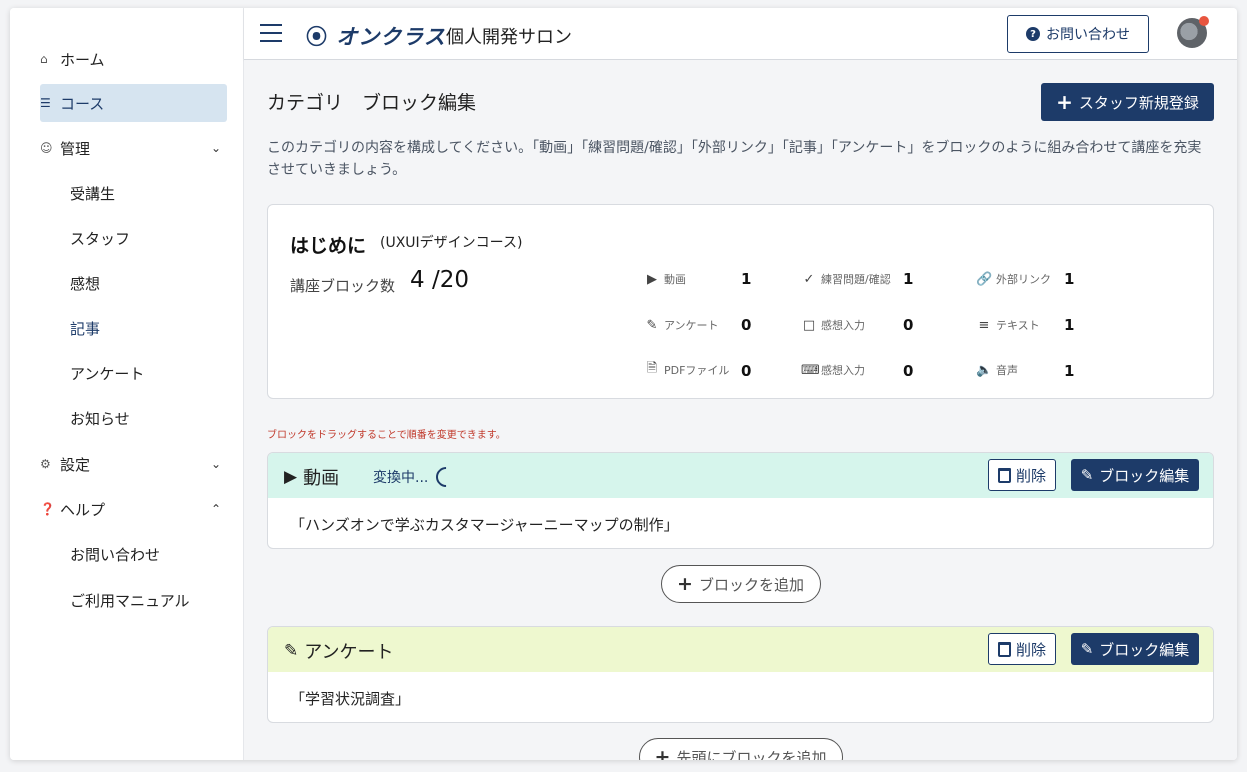 The width and height of the screenshot is (1247, 772). Describe the element at coordinates (312, 478) in the screenshot. I see `block-type: ▶ 動画` at that location.